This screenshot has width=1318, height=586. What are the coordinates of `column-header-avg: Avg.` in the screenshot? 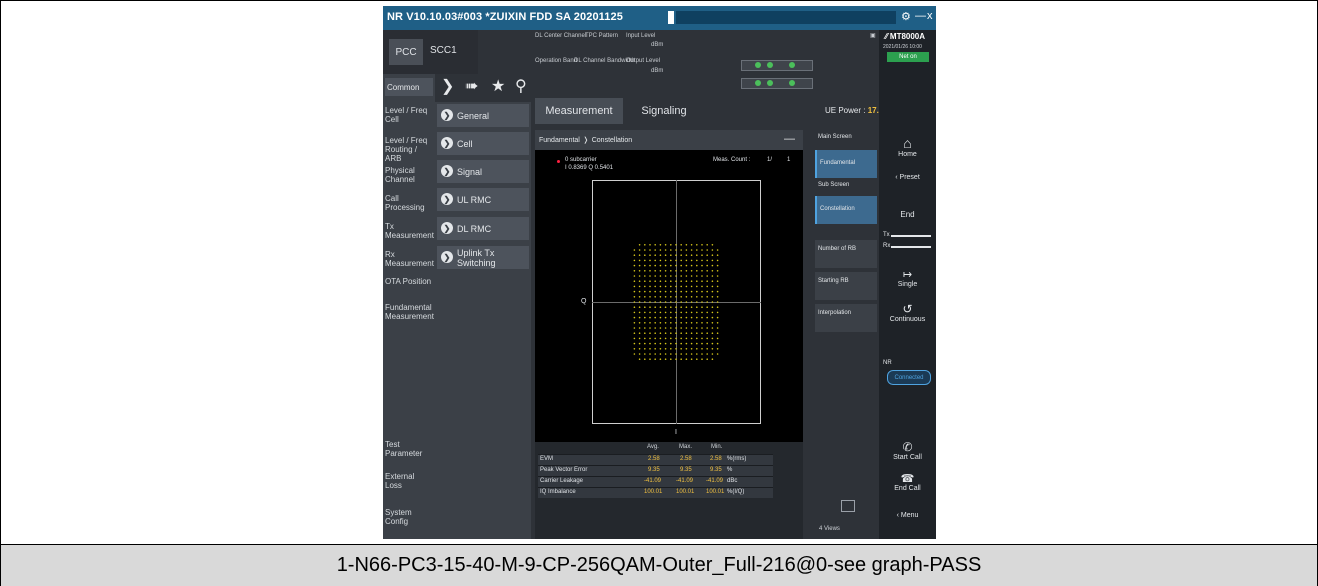 It's located at (653, 447).